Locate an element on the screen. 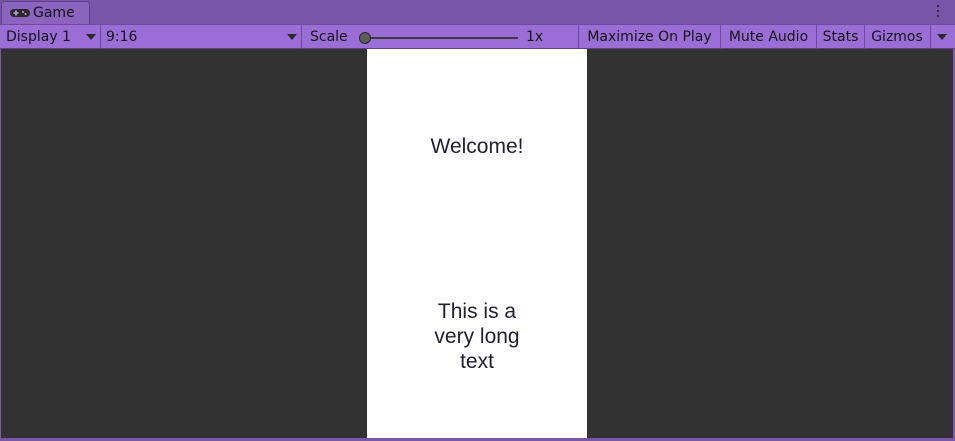 This screenshot has width=955, height=441. aspect-label: 9:16 is located at coordinates (122, 37).